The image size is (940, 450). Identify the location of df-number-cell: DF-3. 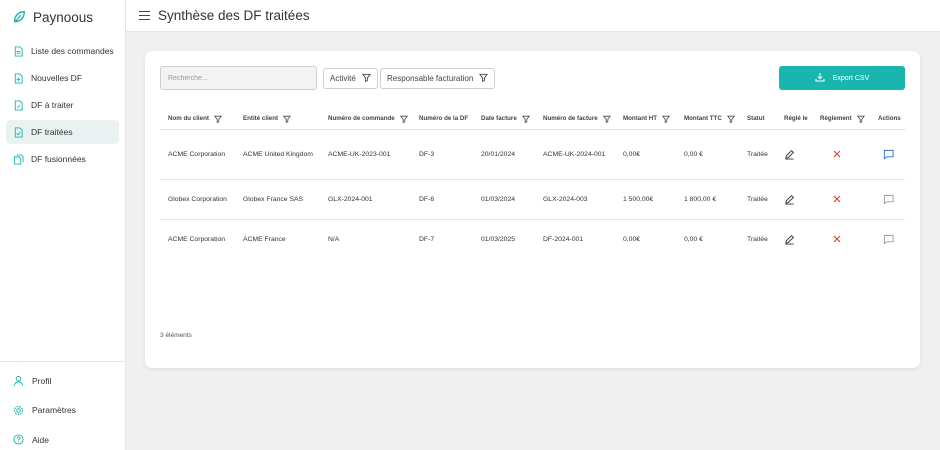
(442, 154).